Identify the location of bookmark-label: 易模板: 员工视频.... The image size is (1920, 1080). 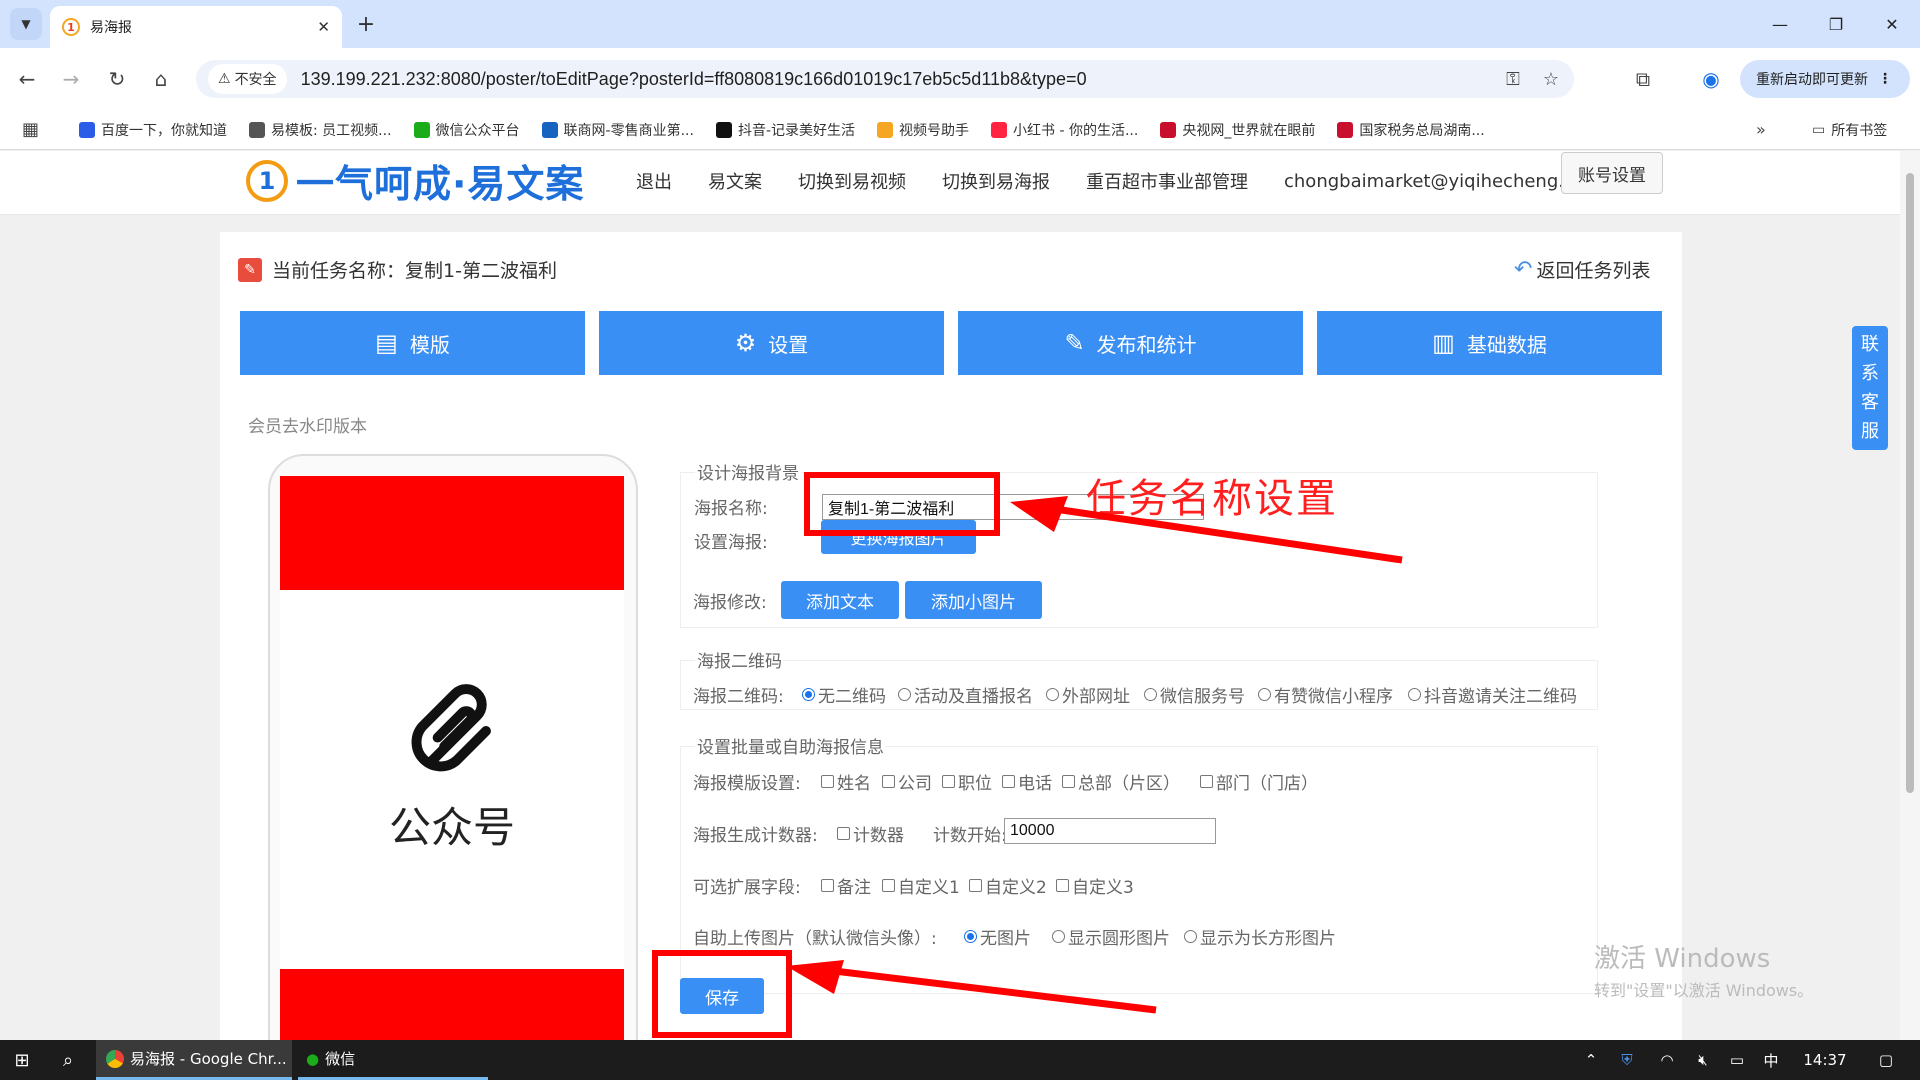
(331, 130).